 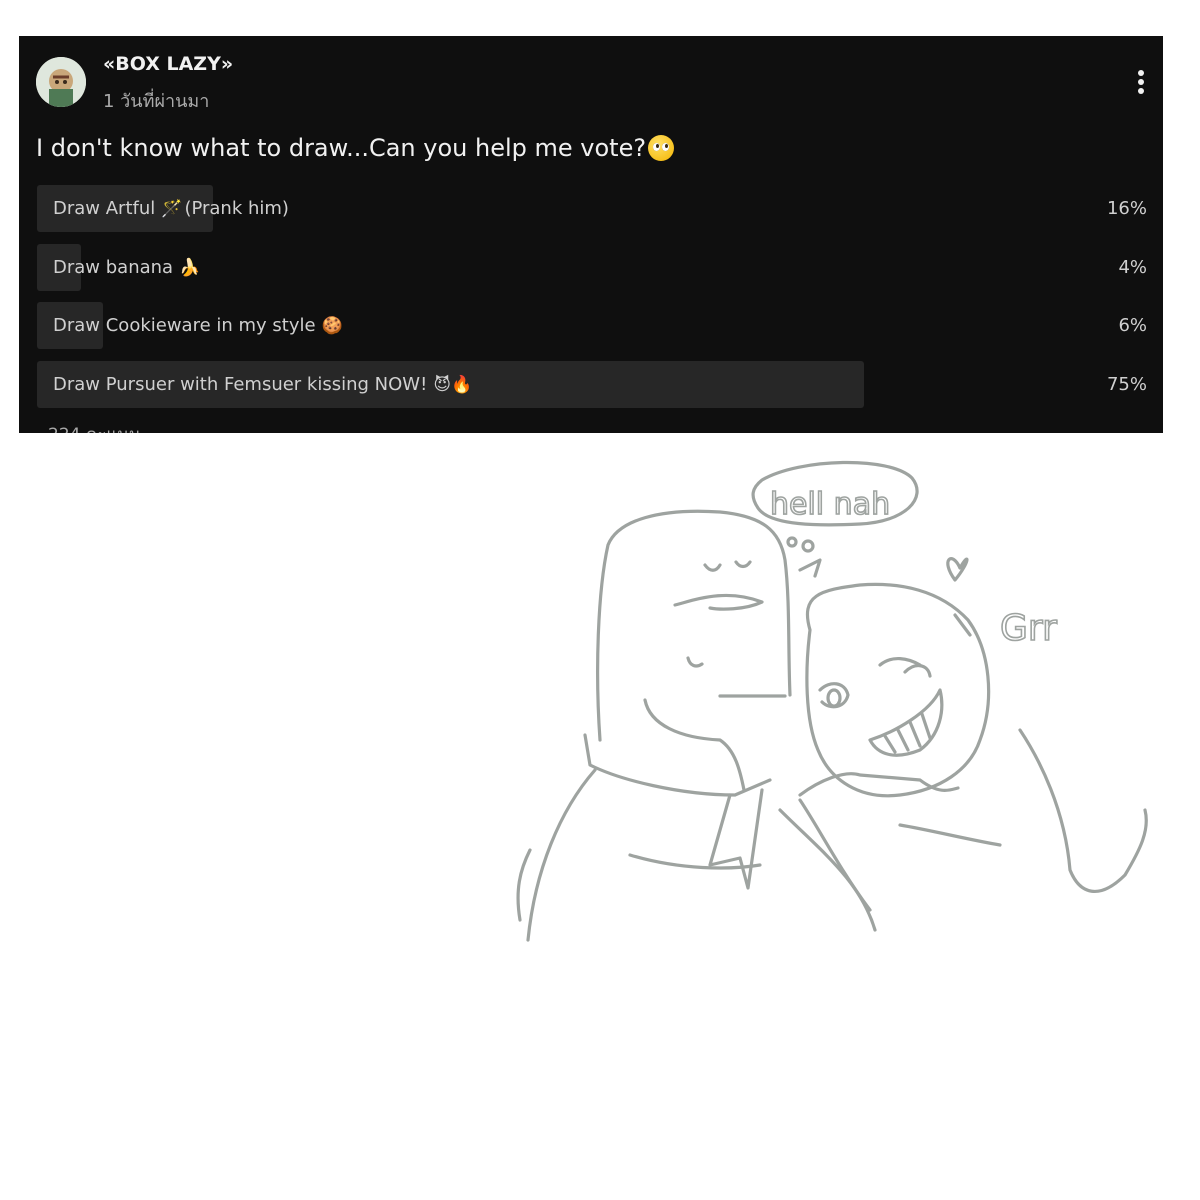 What do you see at coordinates (718, 602) in the screenshot?
I see `left-figure-mouth` at bounding box center [718, 602].